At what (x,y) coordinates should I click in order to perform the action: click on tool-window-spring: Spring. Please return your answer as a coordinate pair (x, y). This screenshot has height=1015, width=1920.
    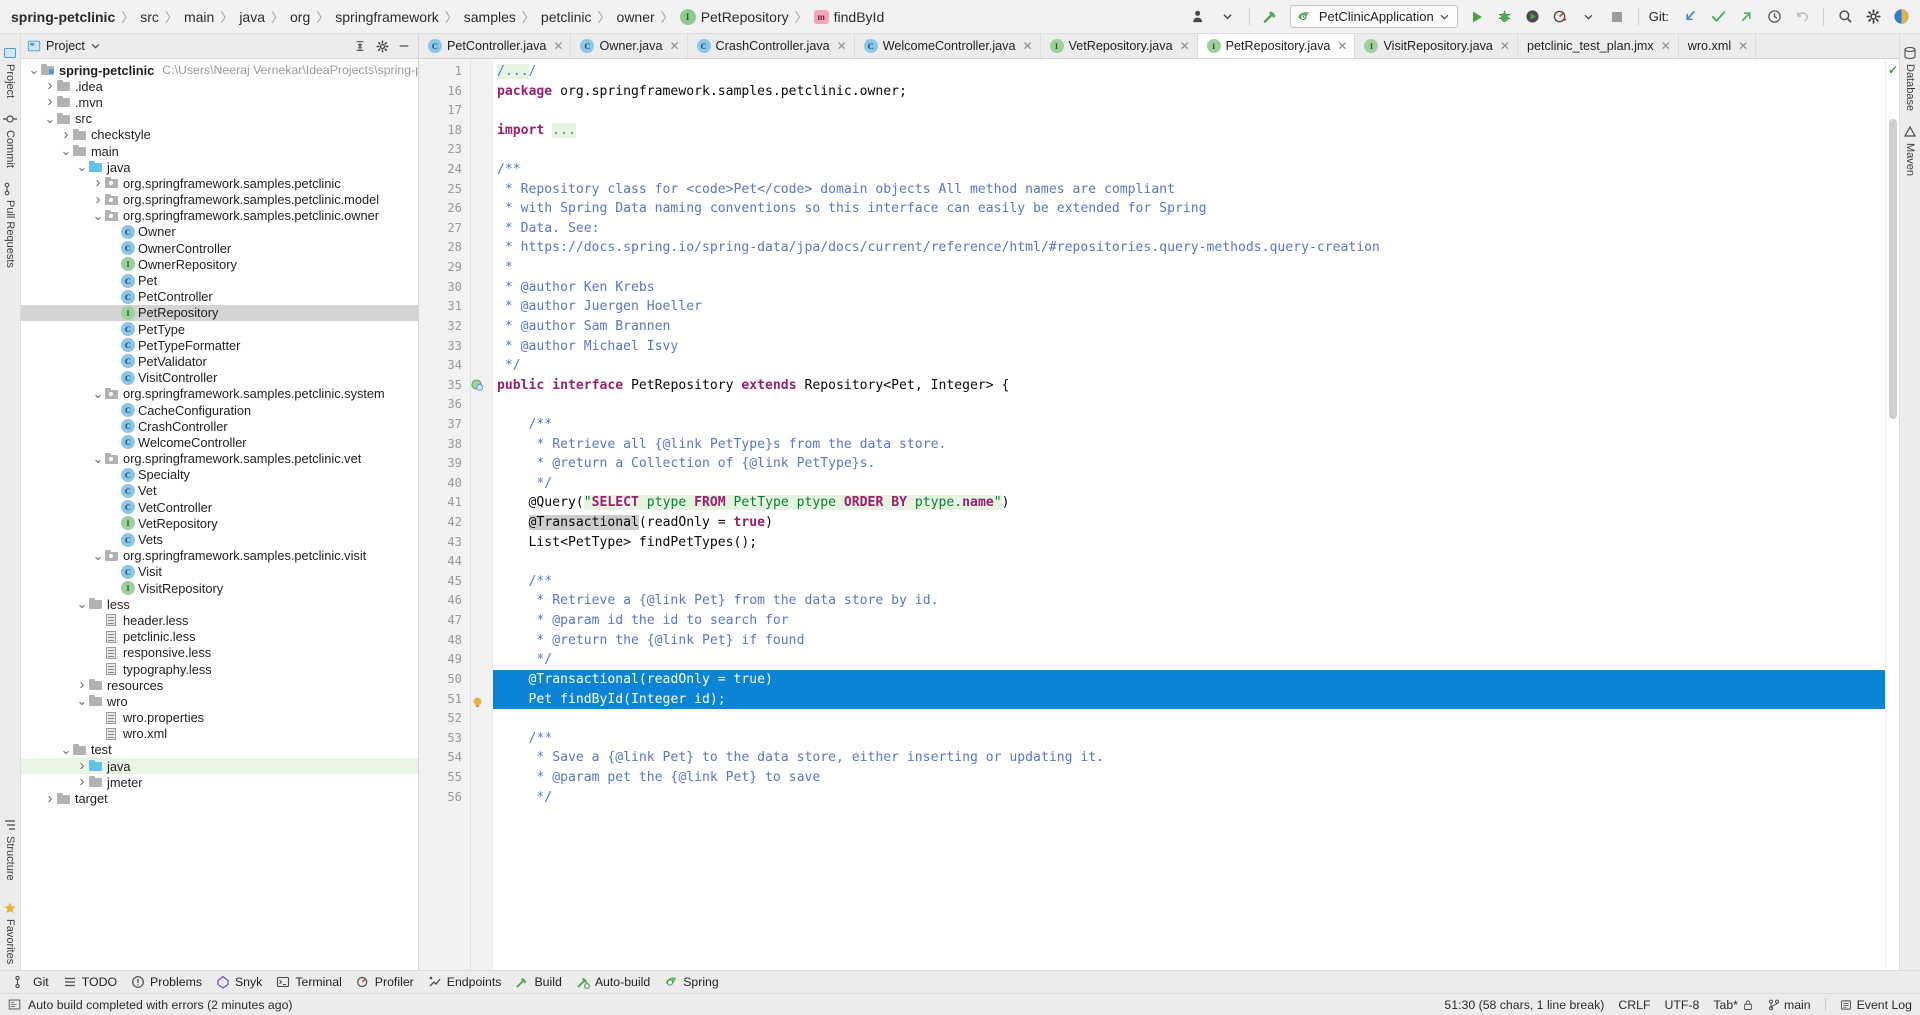
    Looking at the image, I should click on (691, 982).